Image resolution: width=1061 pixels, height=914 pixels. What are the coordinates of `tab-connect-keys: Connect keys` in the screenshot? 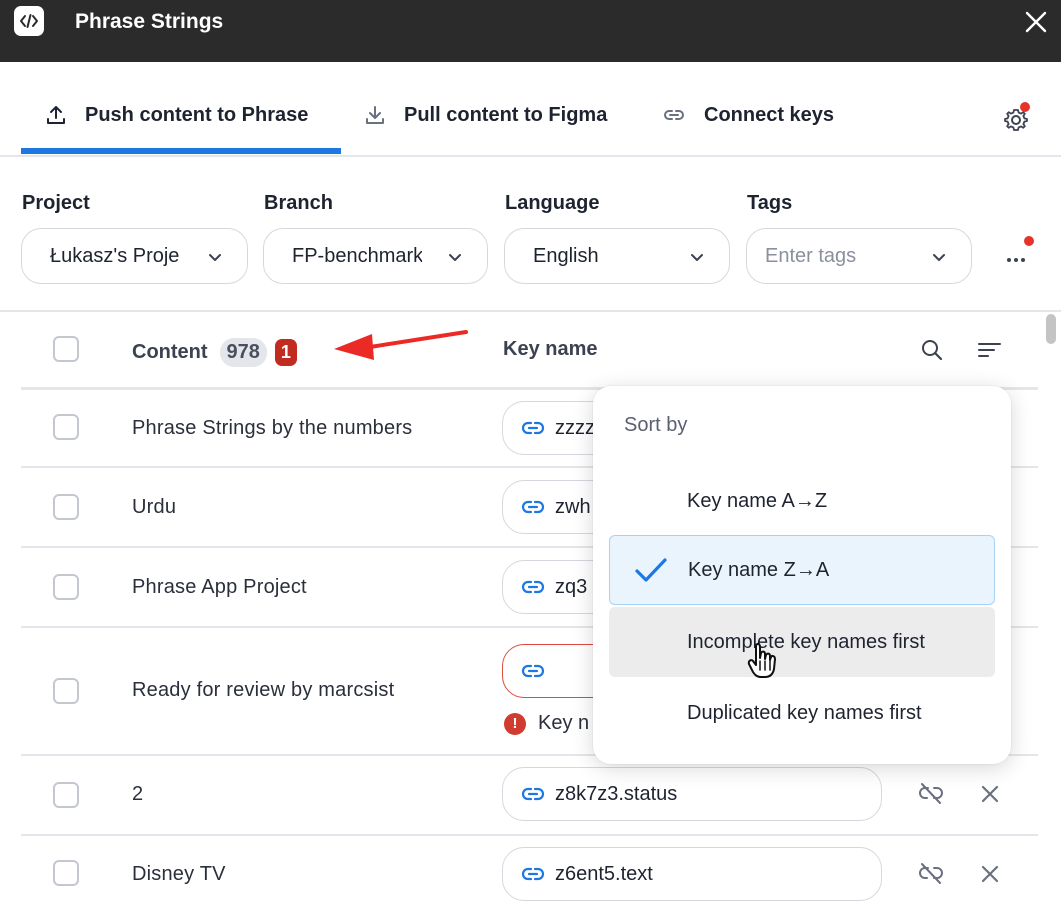 It's located at (748, 115).